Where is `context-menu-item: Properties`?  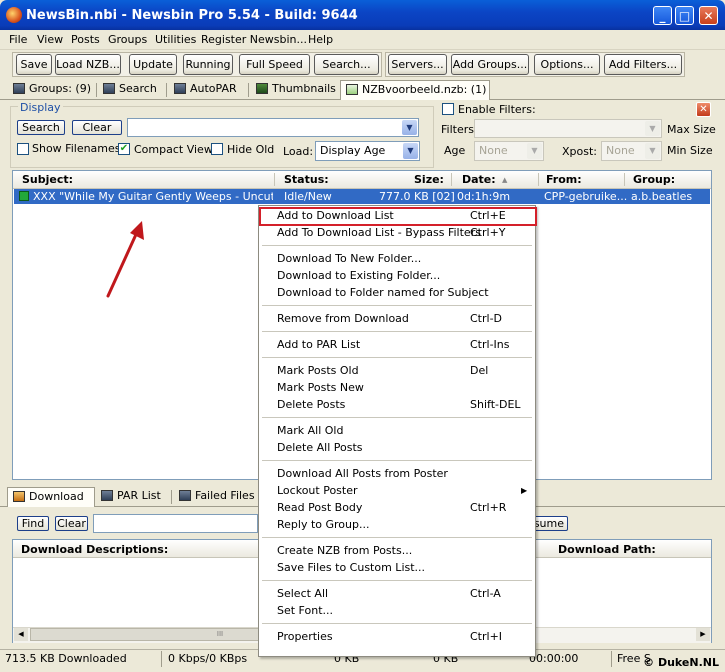
context-menu-item: Properties is located at coordinates (305, 636).